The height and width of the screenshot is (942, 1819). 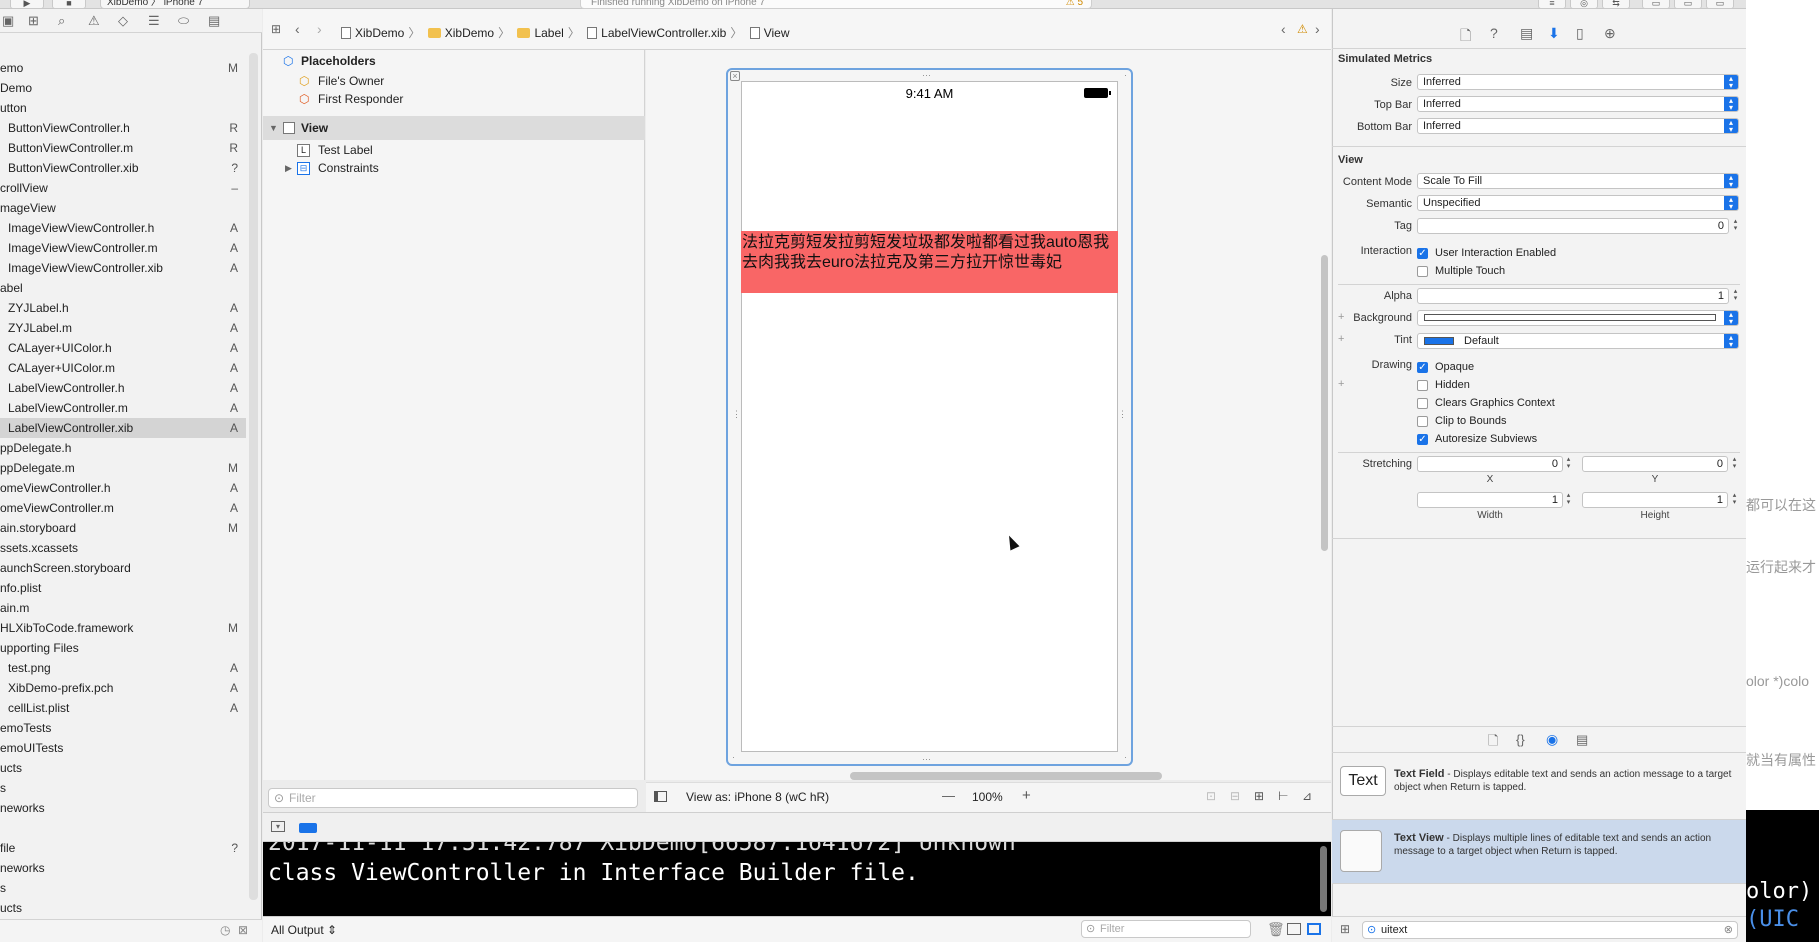 I want to click on output-selector: All Output ⇕, so click(x=304, y=930).